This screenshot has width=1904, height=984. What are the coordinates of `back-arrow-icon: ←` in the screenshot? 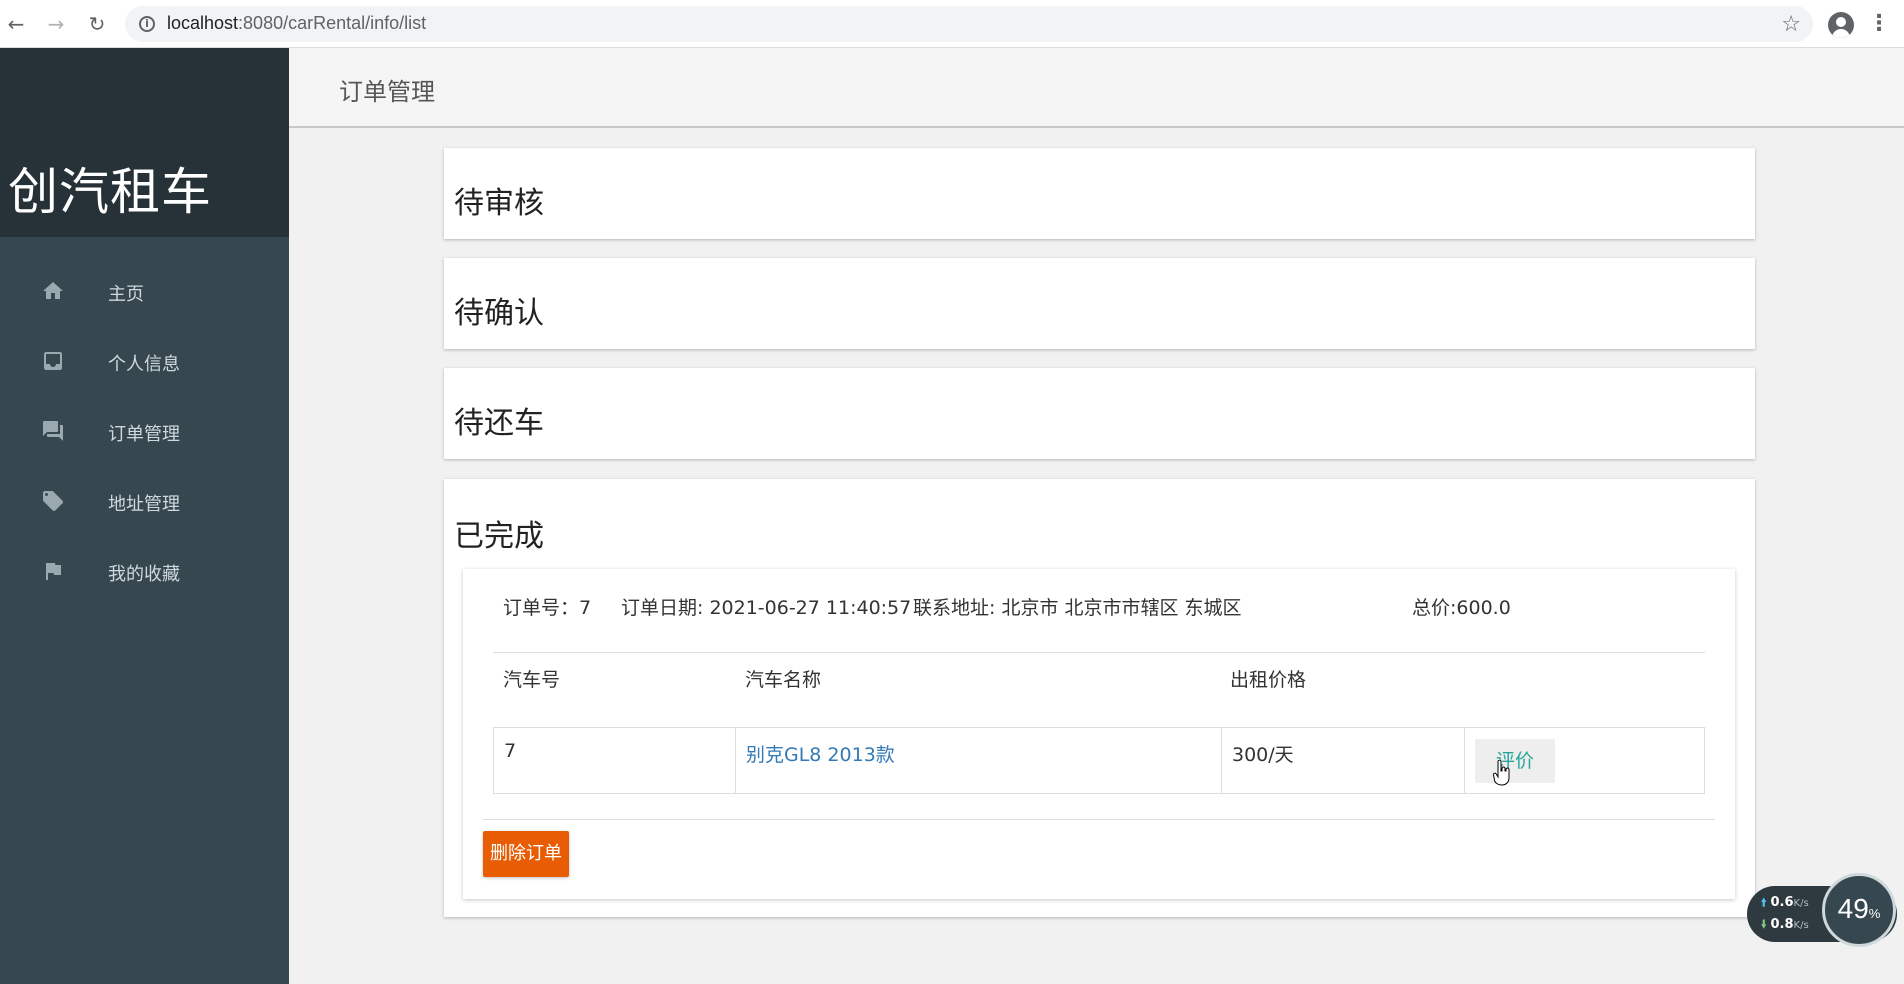 It's located at (16, 24).